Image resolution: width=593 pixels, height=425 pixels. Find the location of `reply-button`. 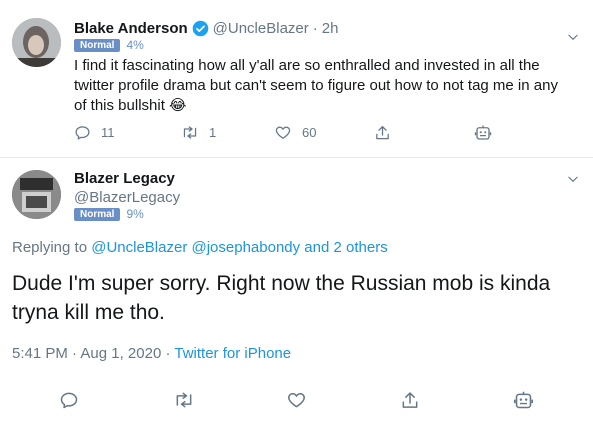

reply-button is located at coordinates (69, 400).